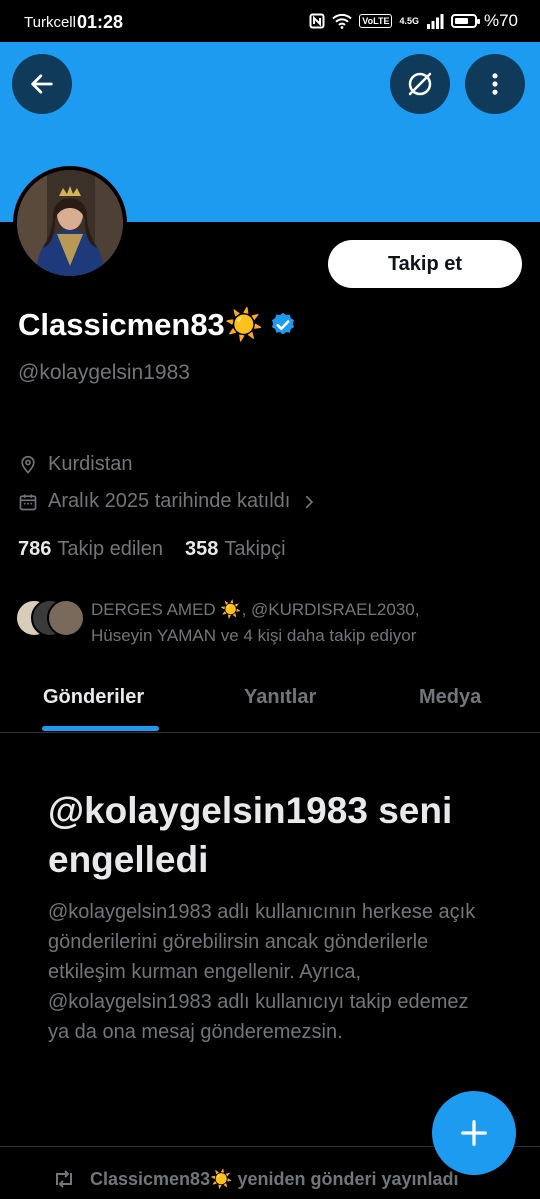 Image resolution: width=540 pixels, height=1199 pixels. I want to click on repost-text: Classicmen83☀️ yeniden gönderi yayınladı, so click(274, 1178).